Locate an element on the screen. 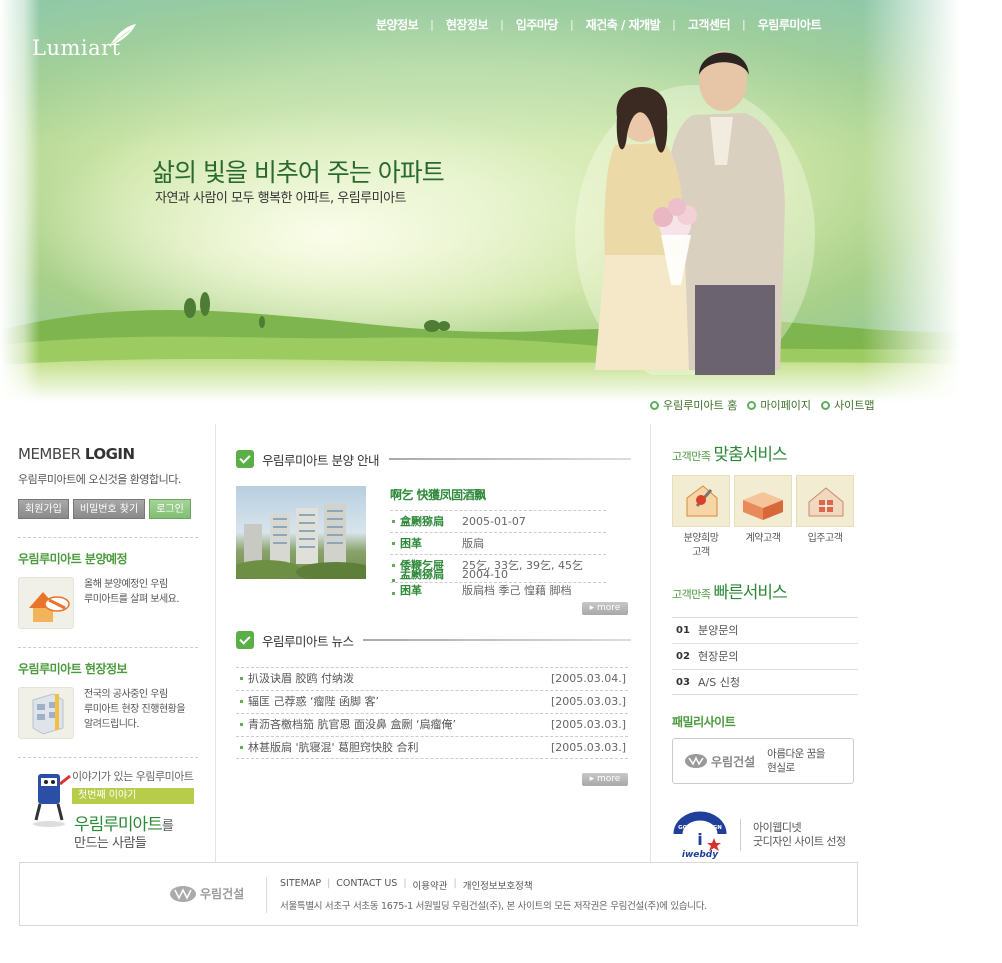 The width and height of the screenshot is (1002, 963). upcoming-sale-title: 우림루미아트 분양예정 is located at coordinates (108, 558).